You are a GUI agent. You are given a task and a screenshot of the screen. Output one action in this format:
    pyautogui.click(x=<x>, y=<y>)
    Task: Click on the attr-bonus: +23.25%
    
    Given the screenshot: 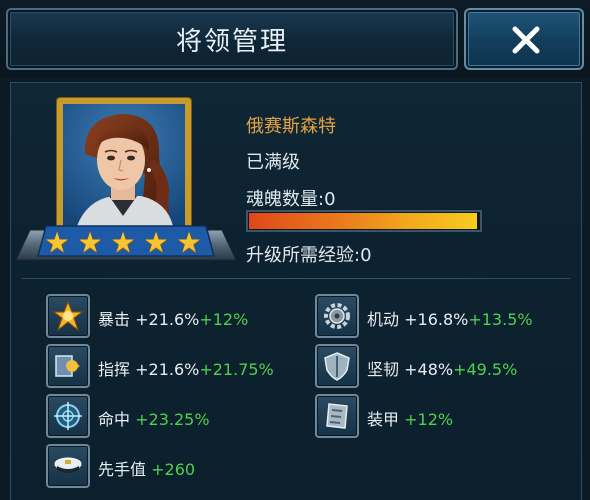 What is the action you would take?
    pyautogui.click(x=172, y=419)
    